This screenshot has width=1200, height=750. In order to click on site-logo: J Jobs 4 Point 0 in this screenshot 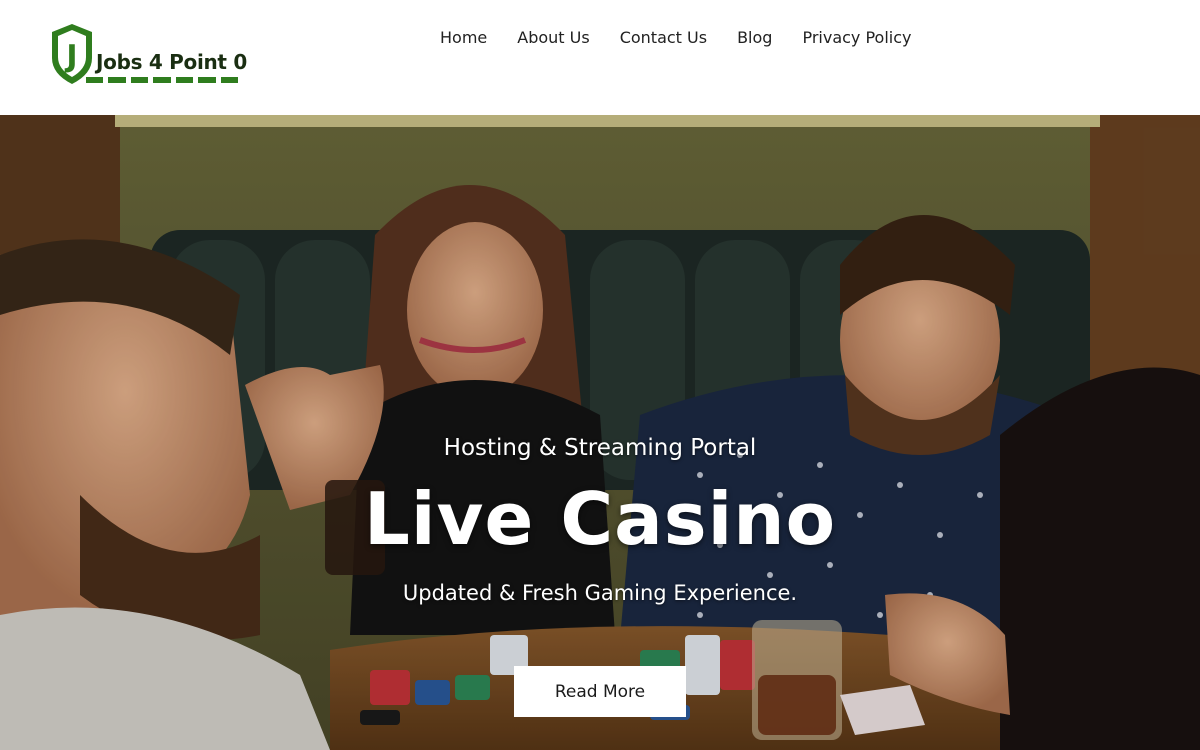, I will do `click(148, 55)`.